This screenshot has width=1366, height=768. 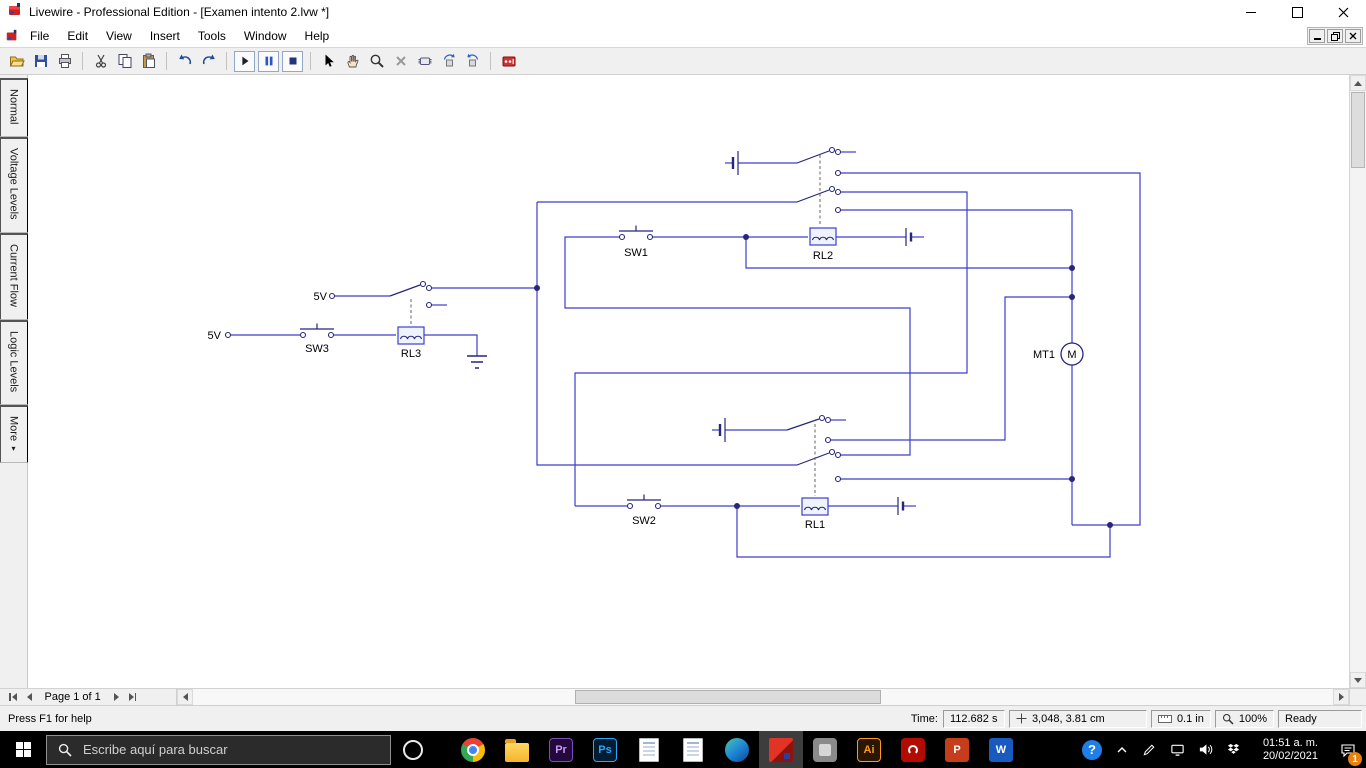 I want to click on relay-coils, so click(x=617, y=371).